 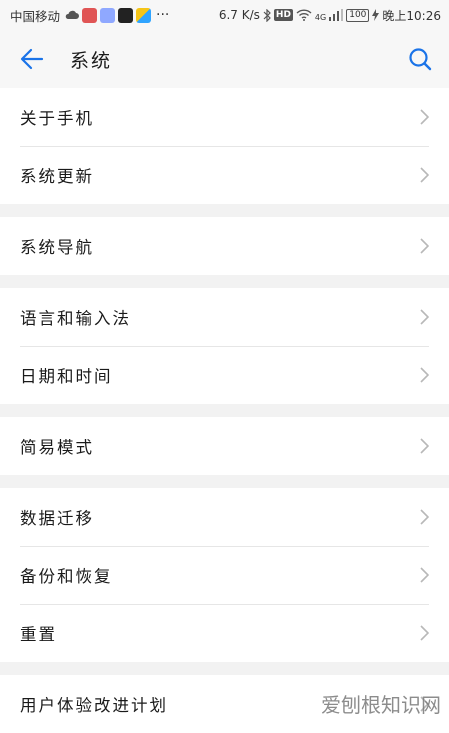 What do you see at coordinates (224, 375) in the screenshot?
I see `settings-item-date-time: 日期和时间` at bounding box center [224, 375].